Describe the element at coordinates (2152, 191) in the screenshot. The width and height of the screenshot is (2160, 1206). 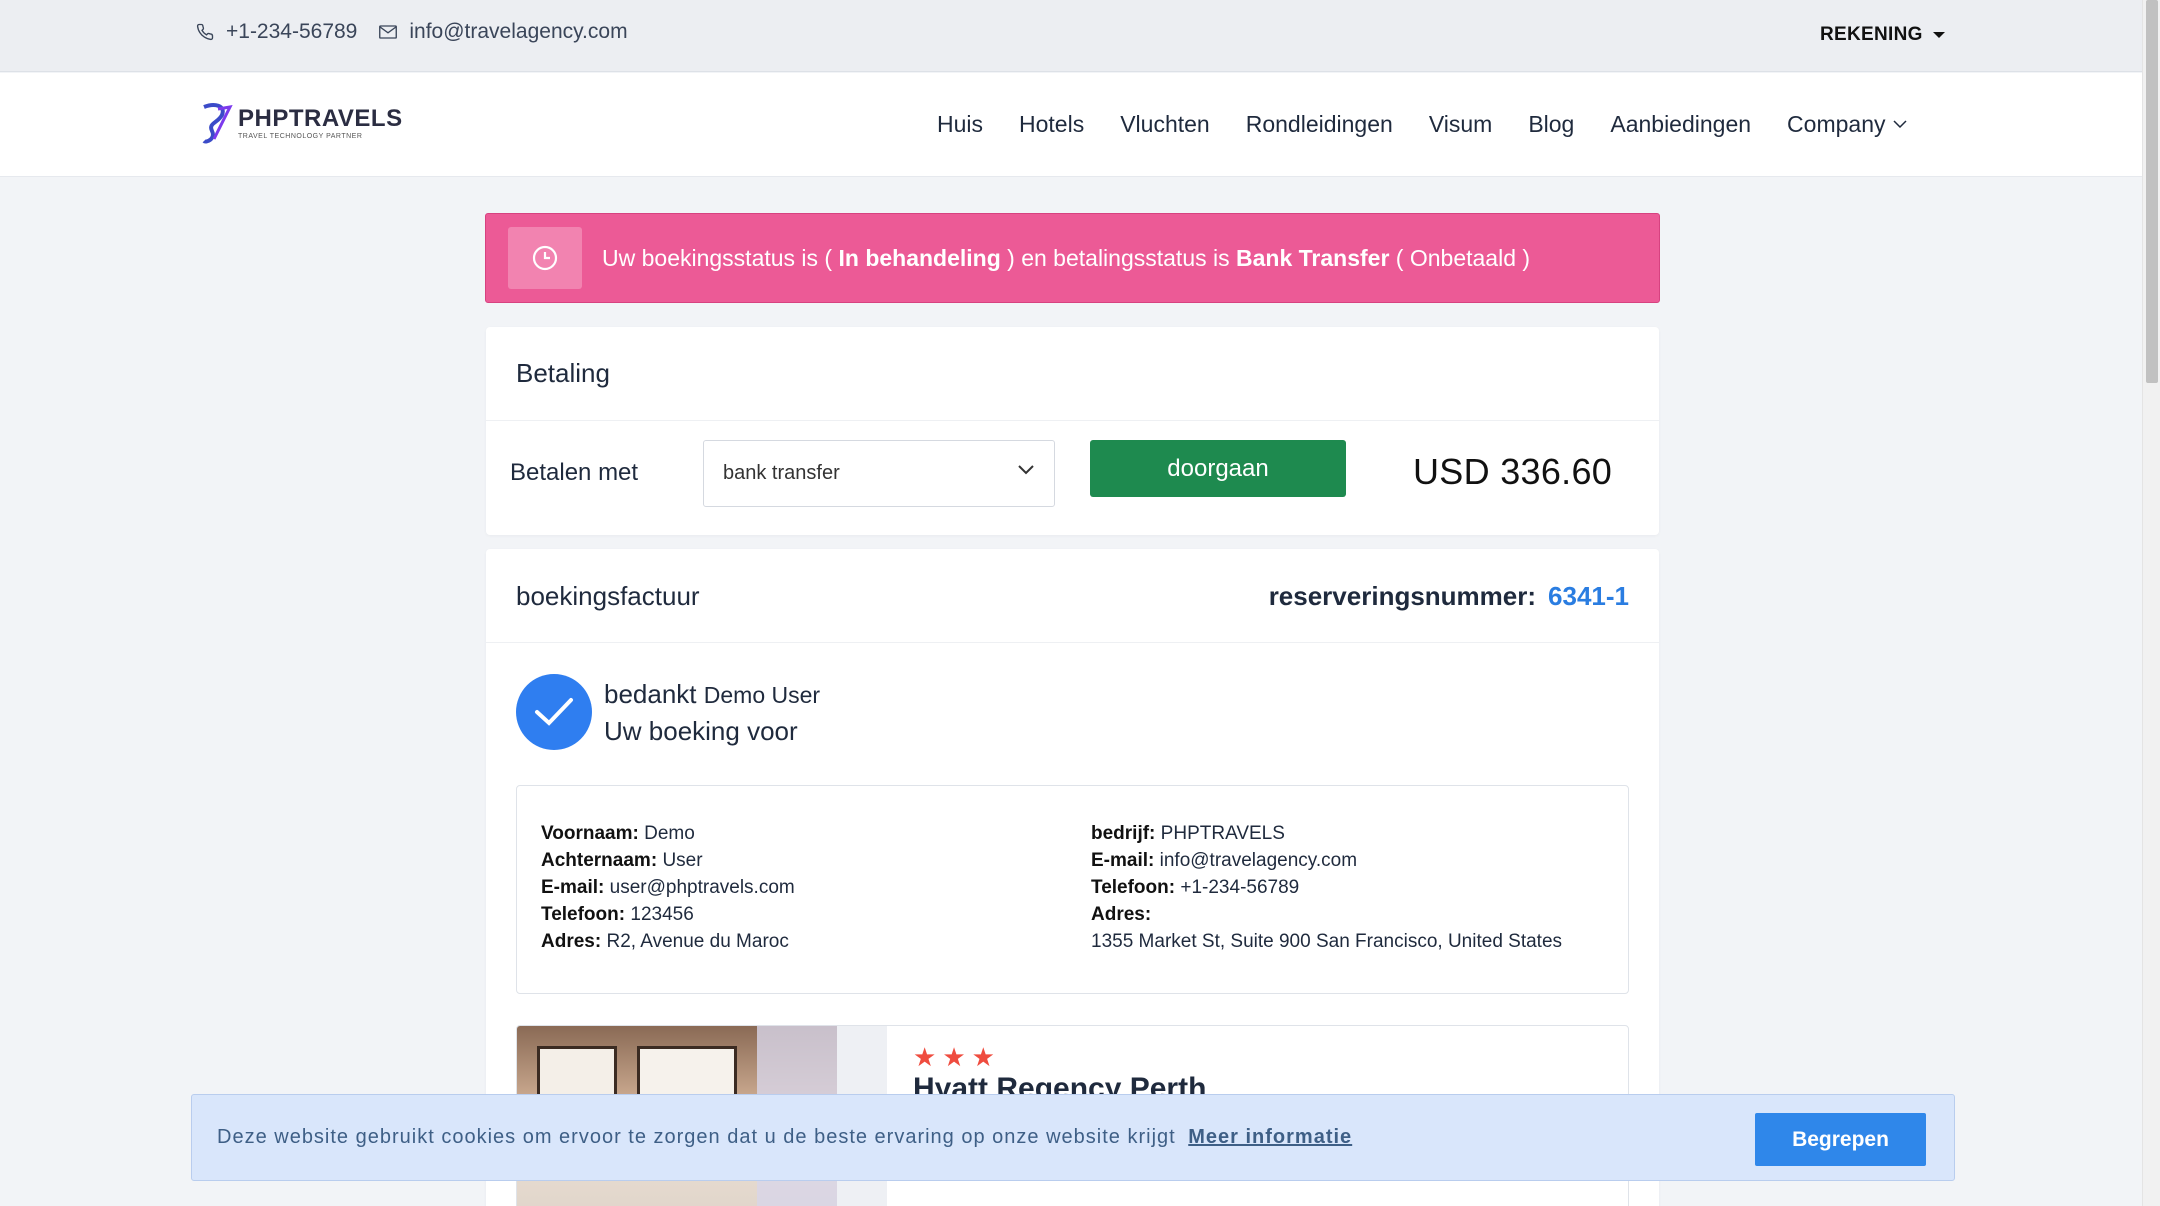
I see `scrollbar-thumb` at that location.